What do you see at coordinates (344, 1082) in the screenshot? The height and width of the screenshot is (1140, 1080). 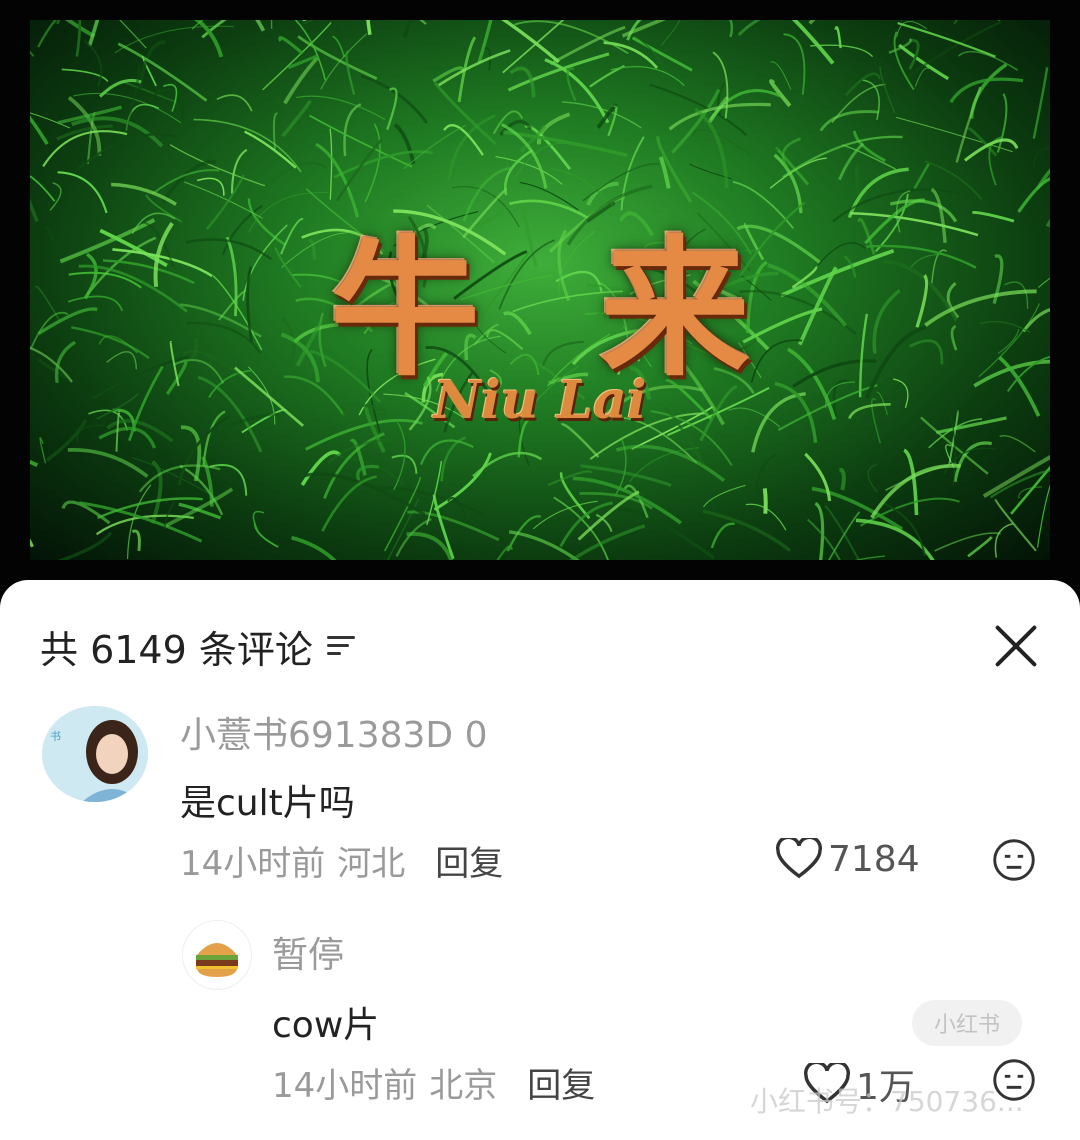 I see `reply-time: 14小时前` at bounding box center [344, 1082].